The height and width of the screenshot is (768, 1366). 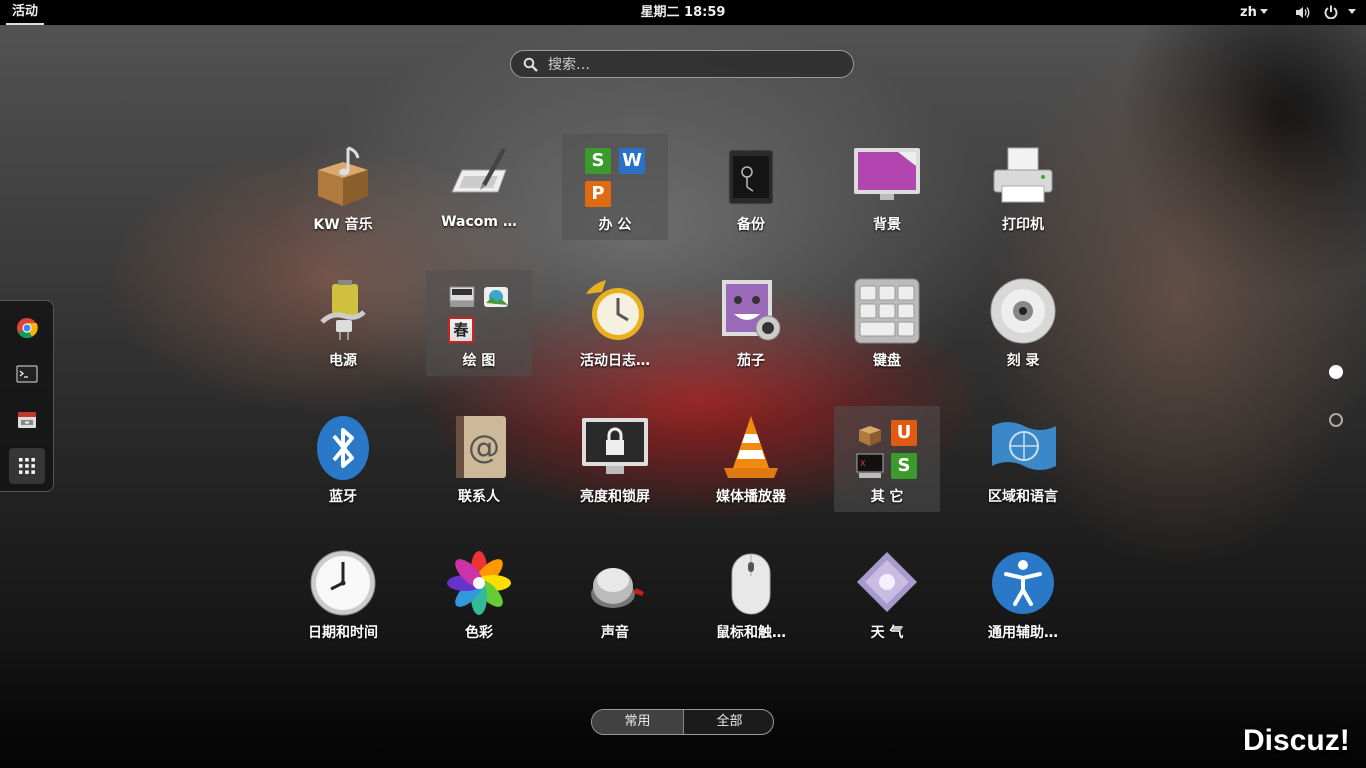 I want to click on show-applications-icon, so click(x=27, y=466).